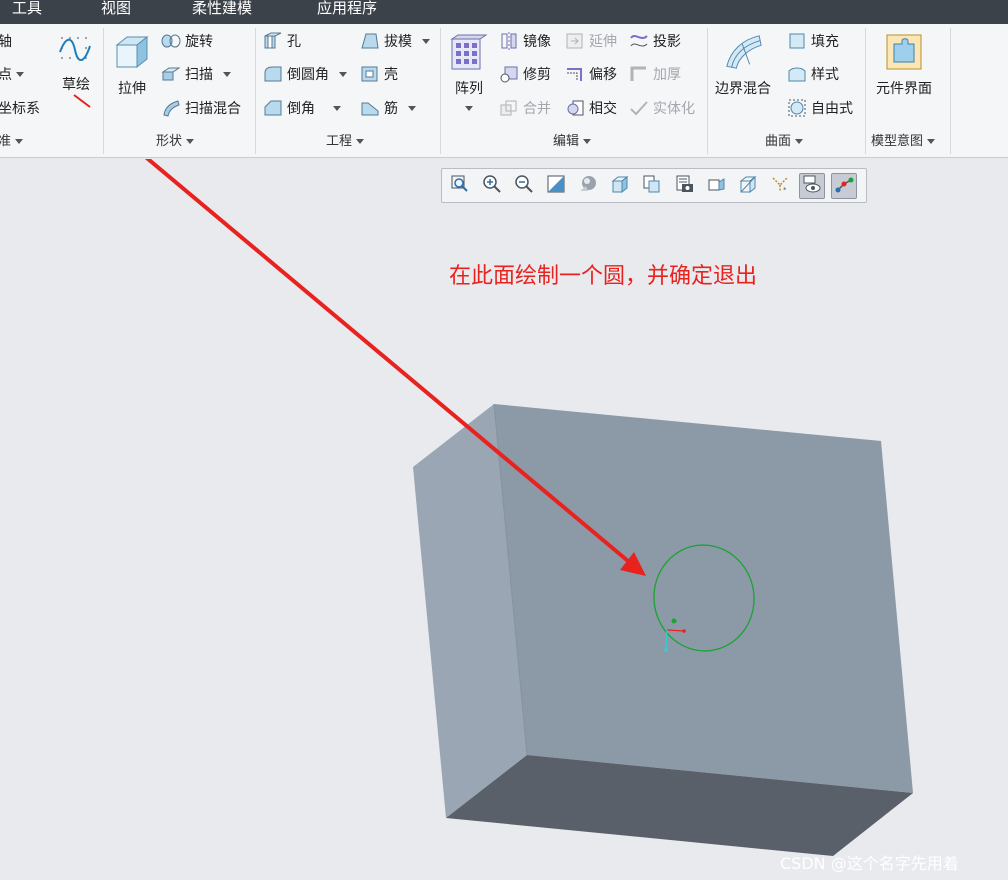  I want to click on sketch-label: 草绘, so click(76, 85).